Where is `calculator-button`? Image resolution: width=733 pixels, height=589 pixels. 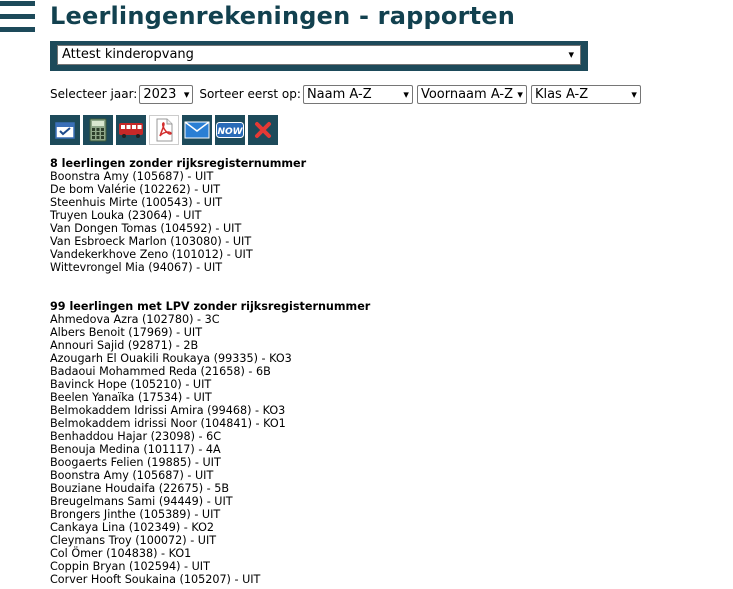
calculator-button is located at coordinates (98, 130).